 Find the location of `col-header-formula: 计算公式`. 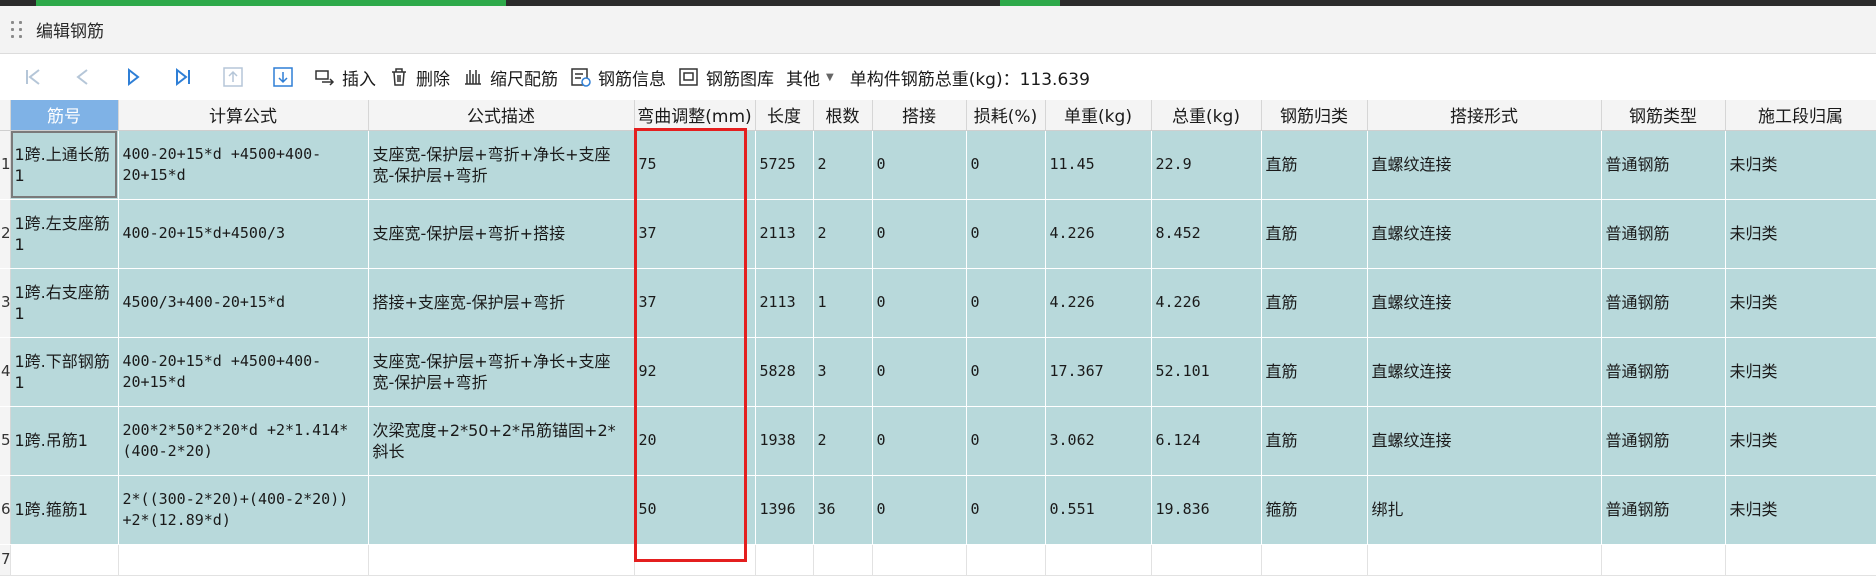

col-header-formula: 计算公式 is located at coordinates (243, 115).